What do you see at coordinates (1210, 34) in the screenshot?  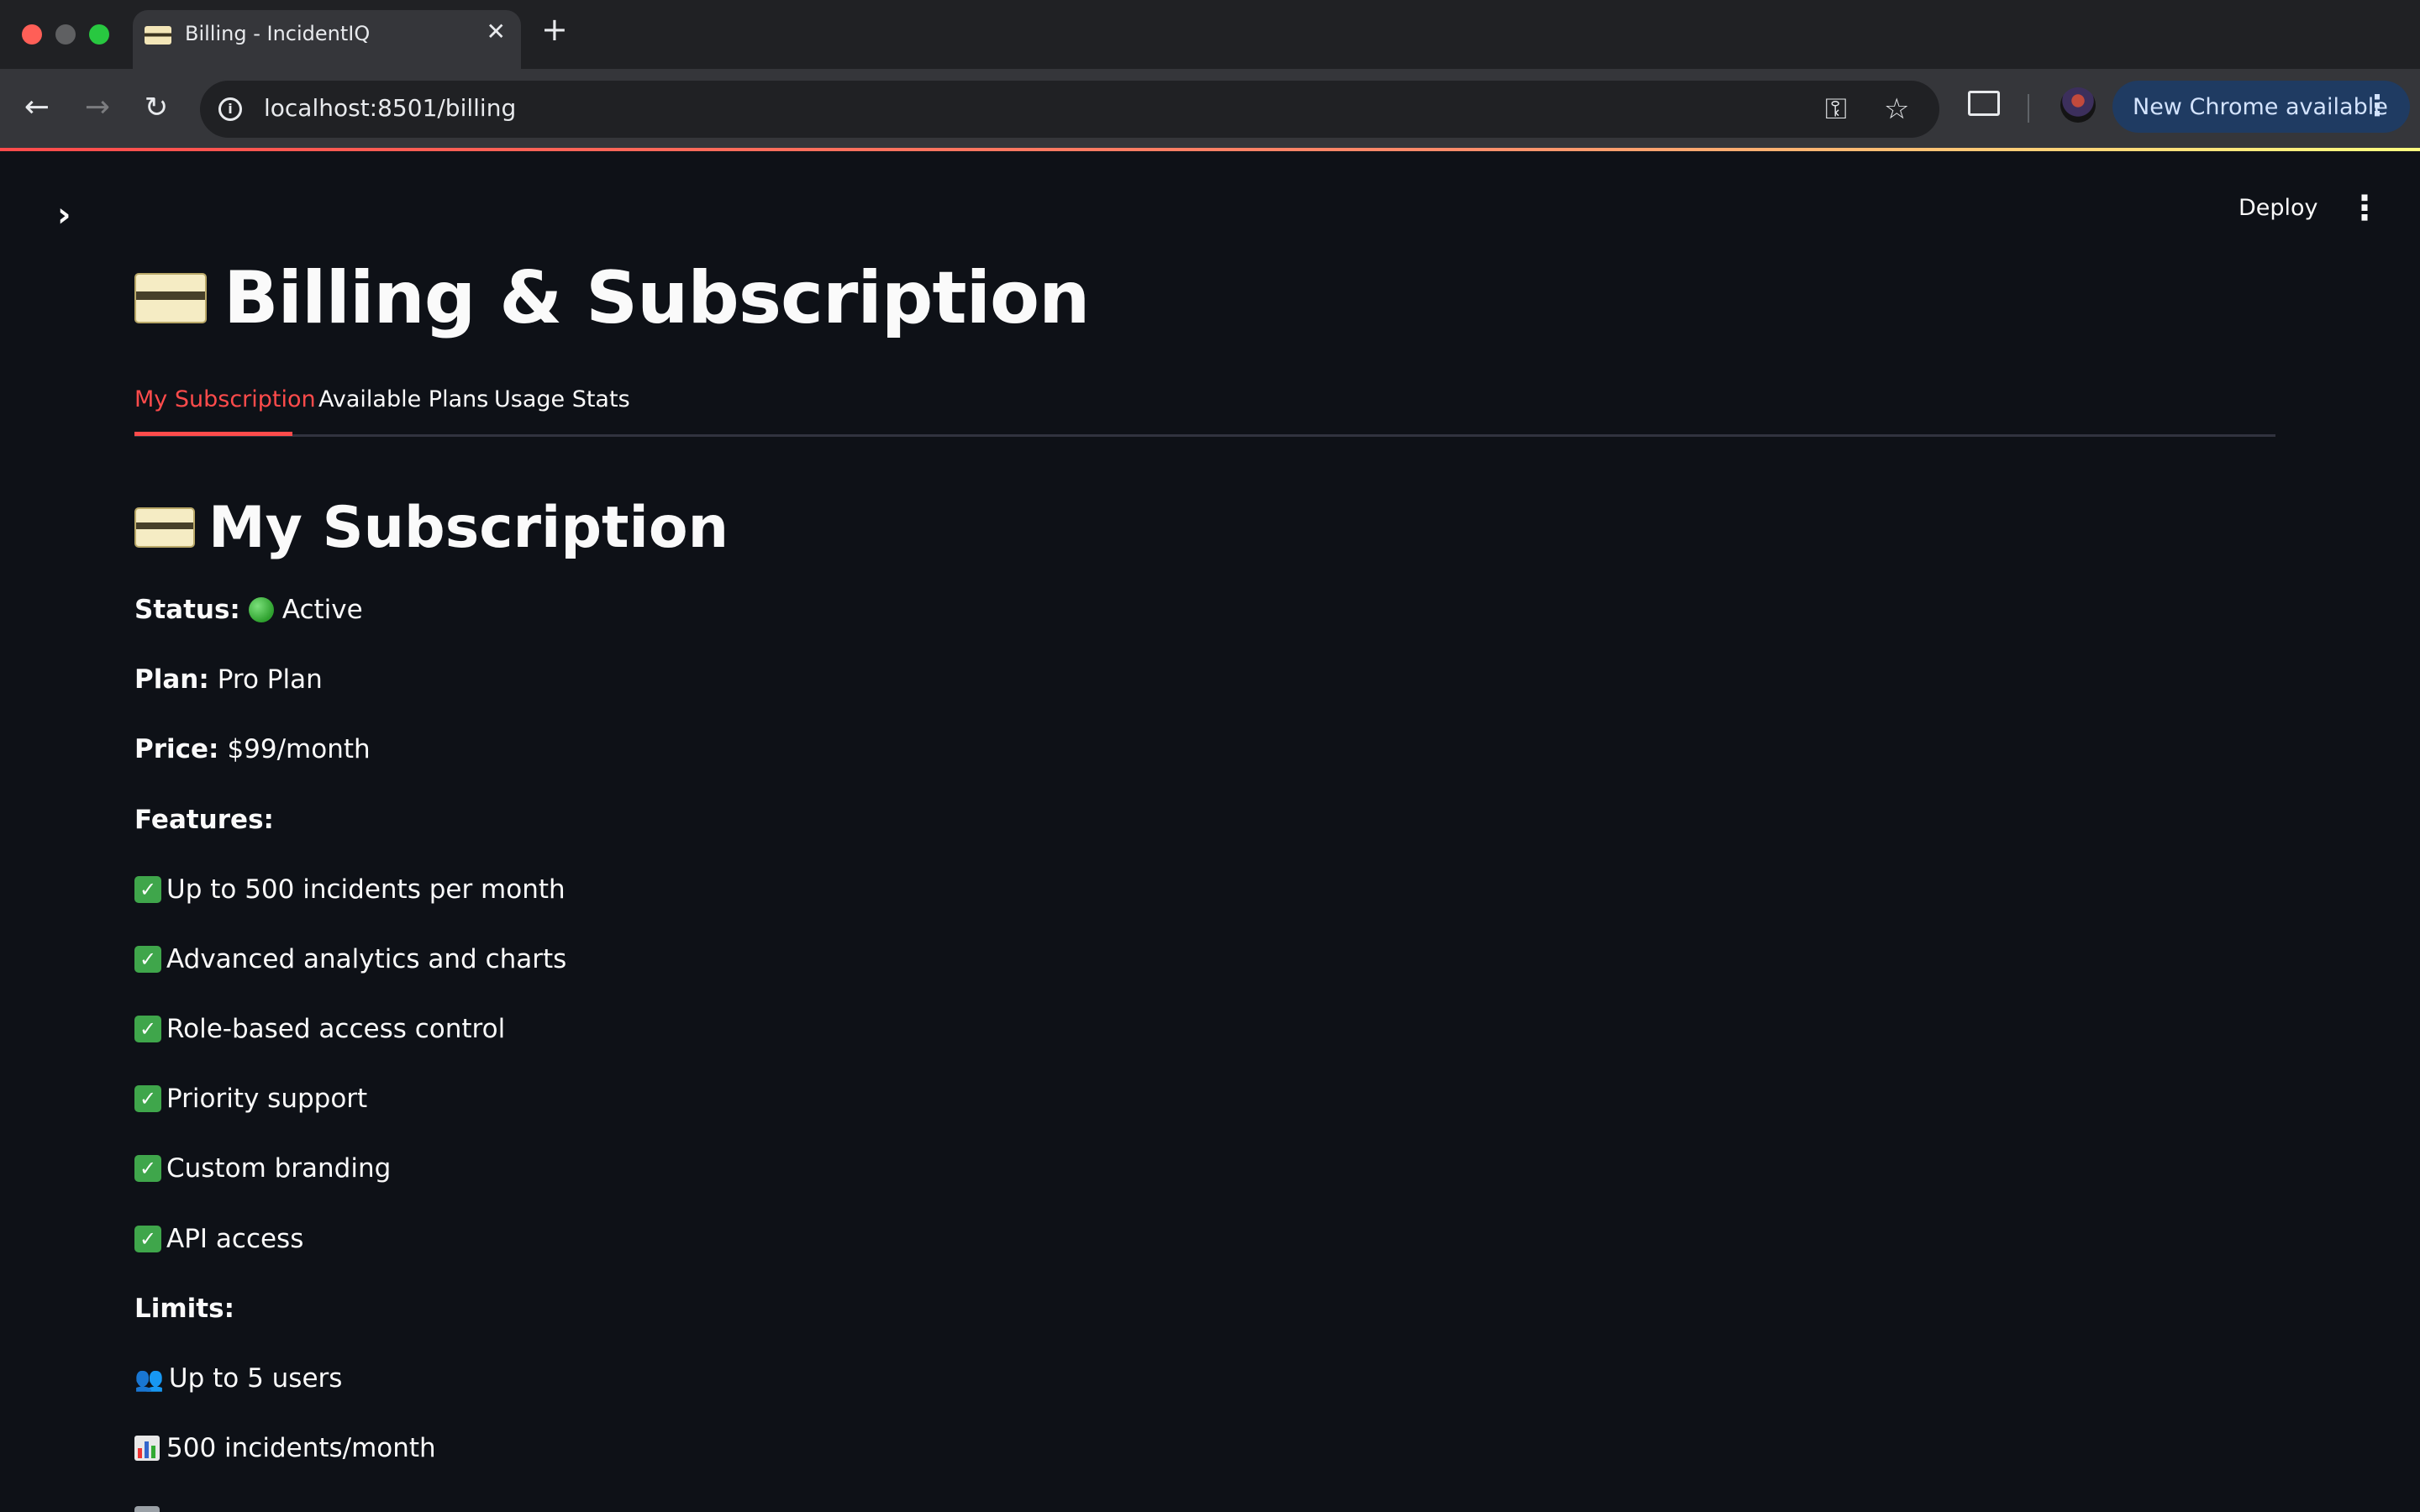 I see `browser-tab-strip: Billing - IncidentIQ ✕ +` at bounding box center [1210, 34].